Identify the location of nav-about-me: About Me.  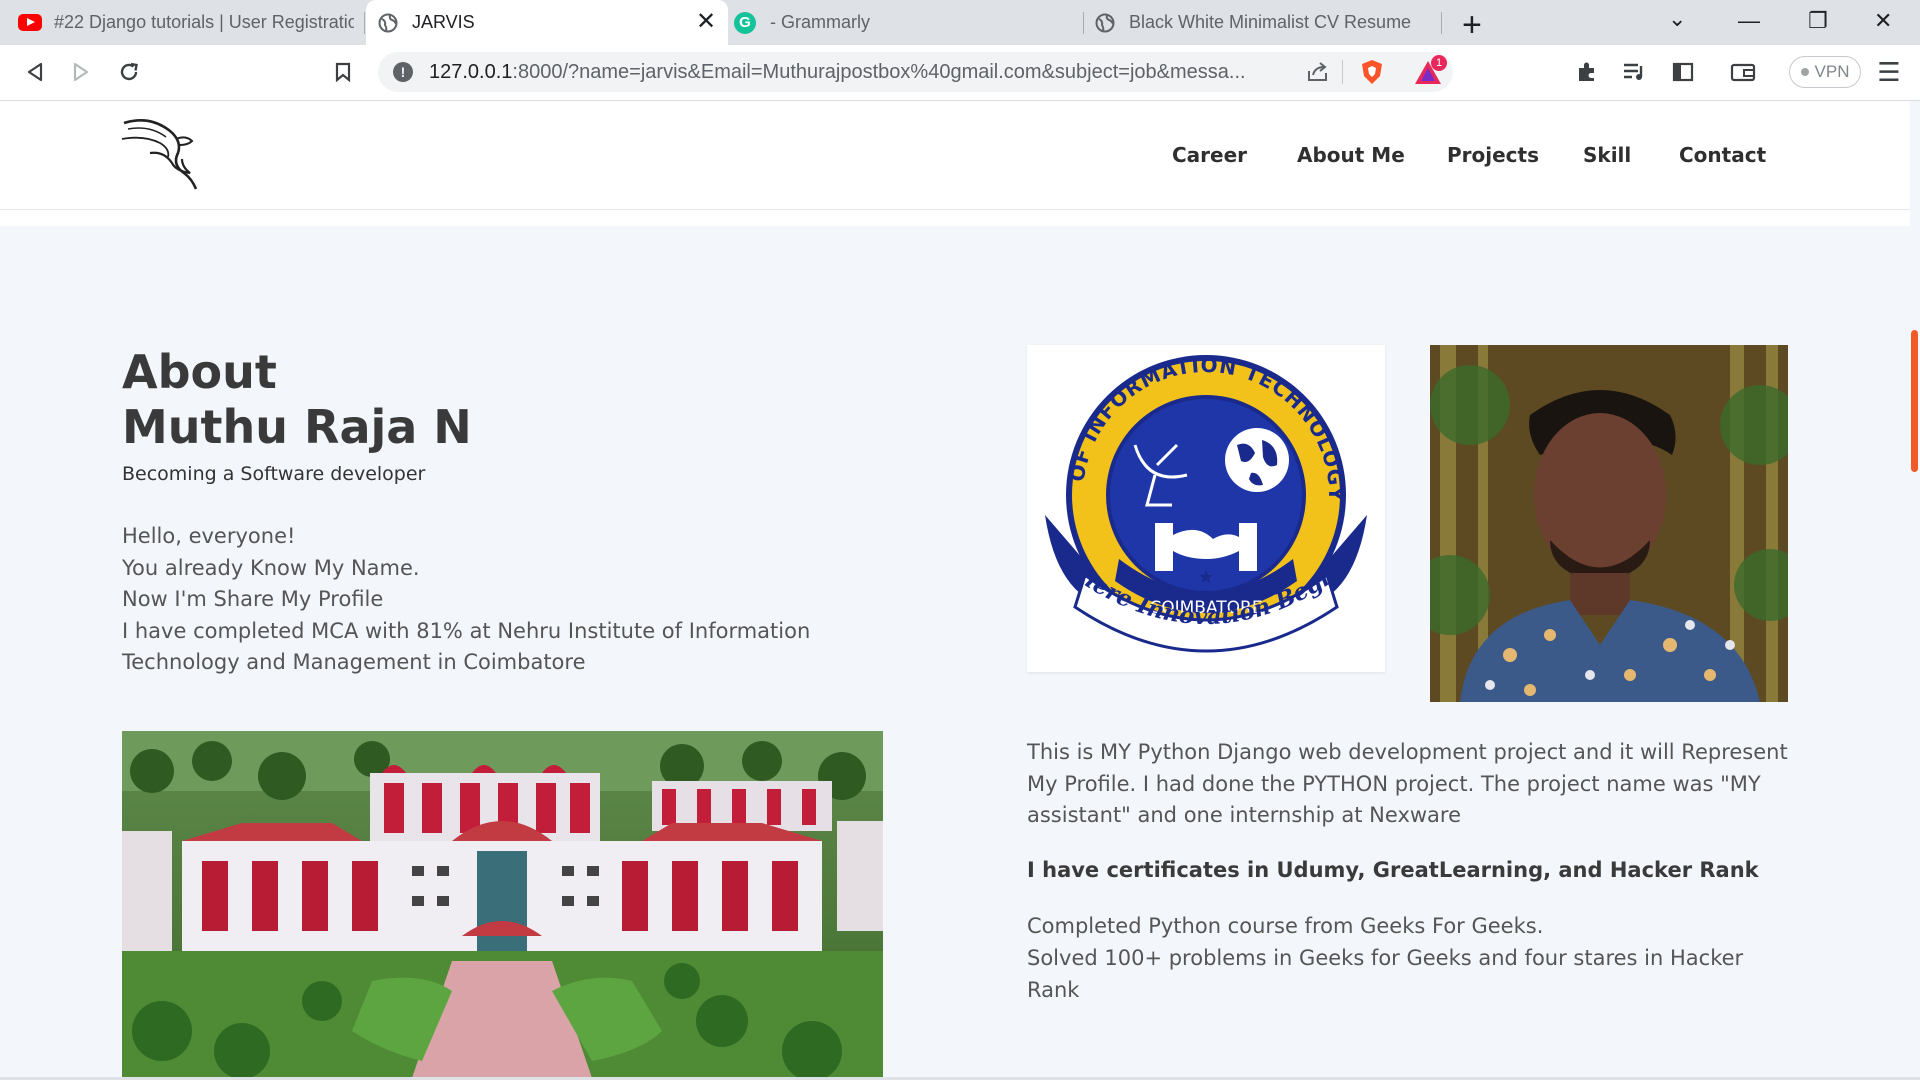
(1351, 155).